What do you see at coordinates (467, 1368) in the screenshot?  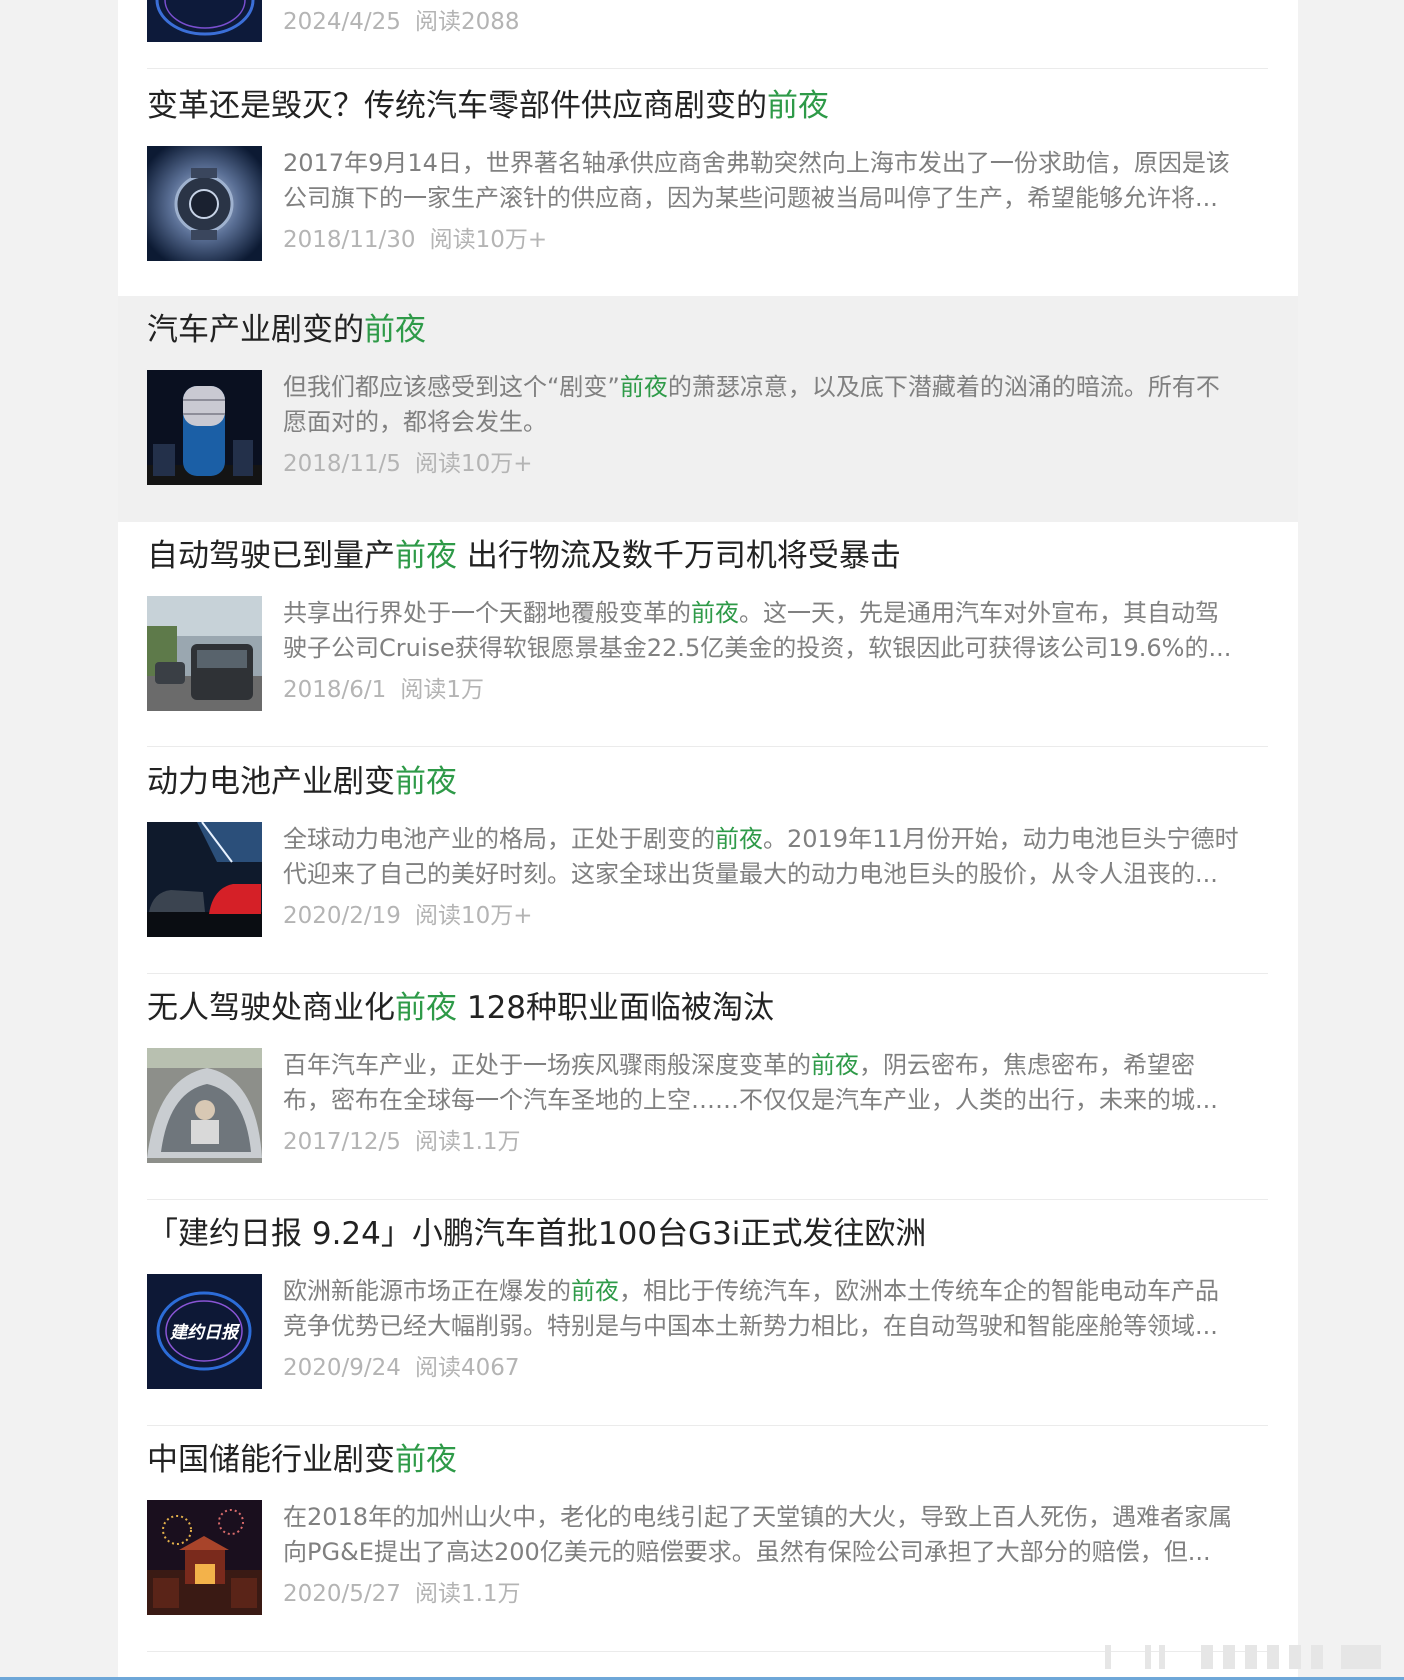 I see `article-reads: 阅读4067` at bounding box center [467, 1368].